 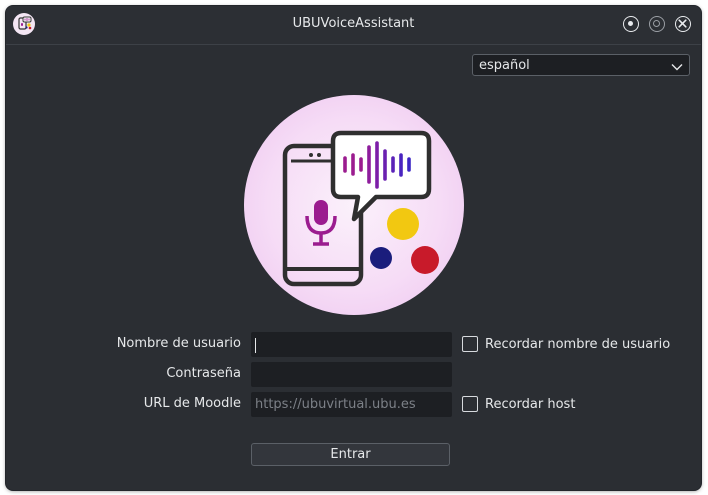 I want to click on language-select: español, so click(x=581, y=65).